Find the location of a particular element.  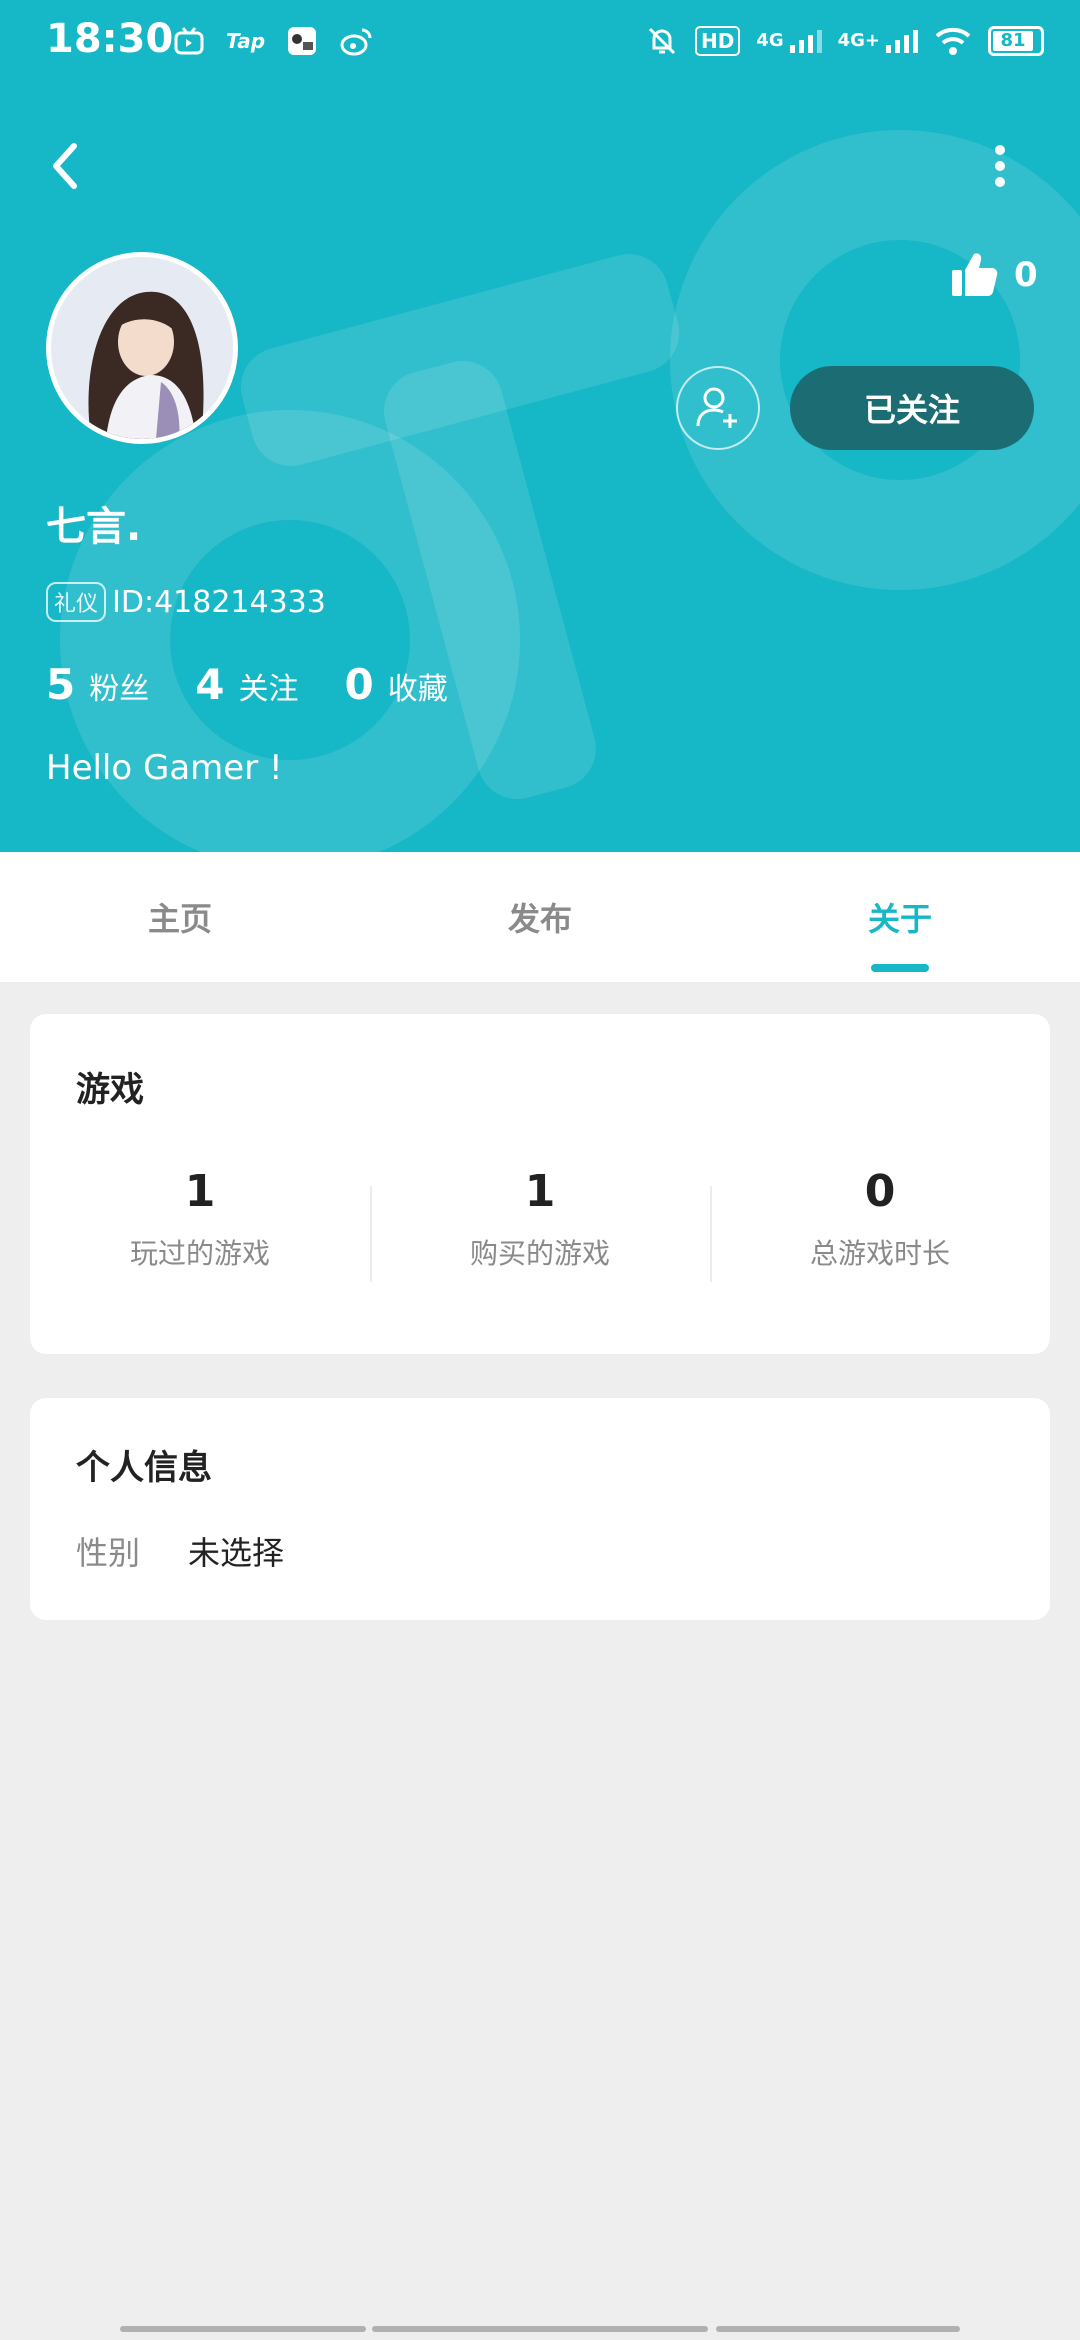

game-stats: 1 玩过的游戏 1 购买的游戏 0 总游戏时长 is located at coordinates (540, 1224).